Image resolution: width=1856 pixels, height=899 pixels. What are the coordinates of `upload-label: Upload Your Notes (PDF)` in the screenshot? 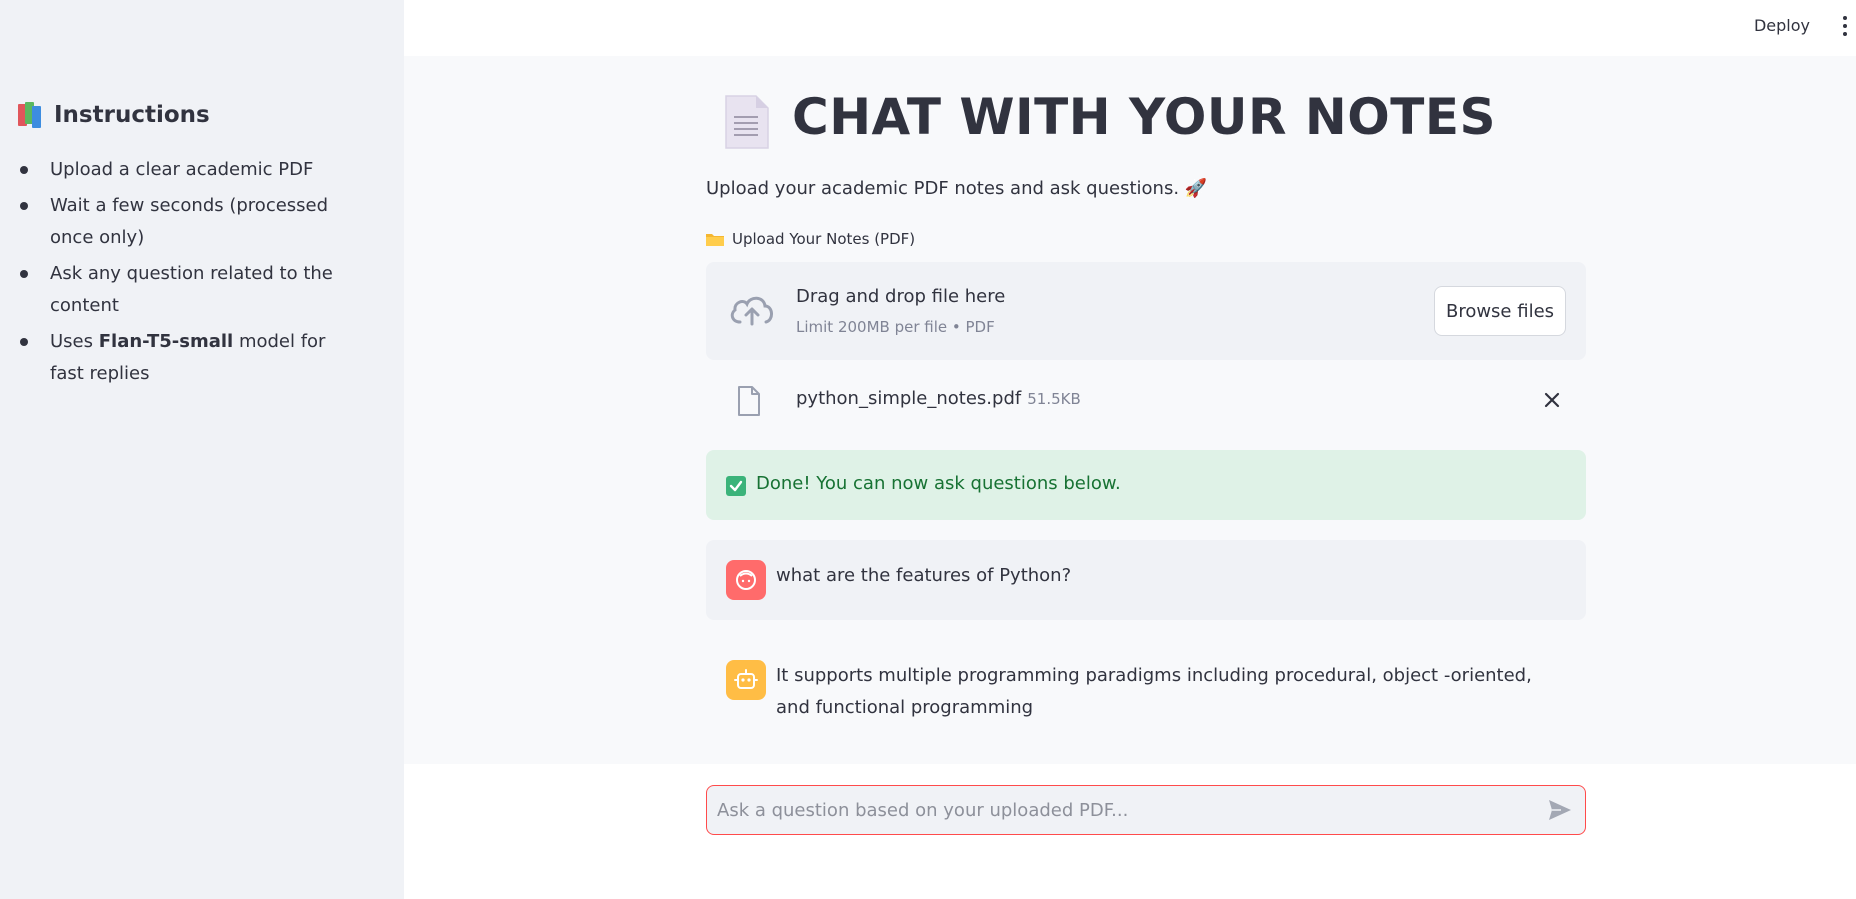 It's located at (810, 239).